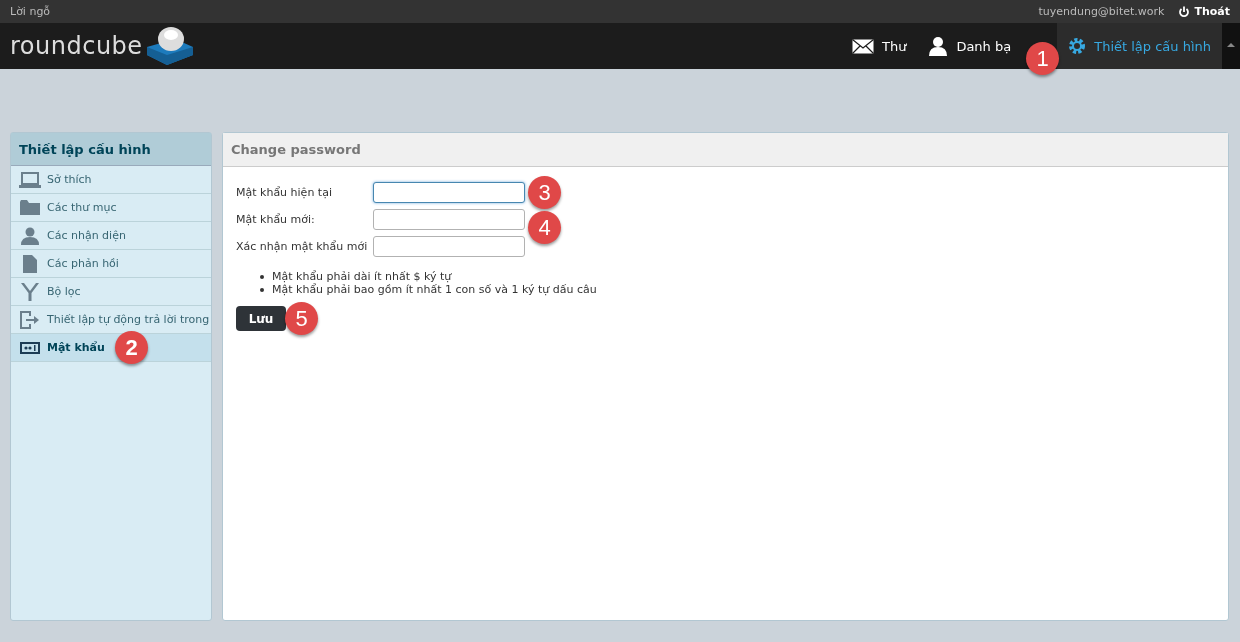 This screenshot has width=1240, height=642. What do you see at coordinates (296, 149) in the screenshot?
I see `panel-title: Change password` at bounding box center [296, 149].